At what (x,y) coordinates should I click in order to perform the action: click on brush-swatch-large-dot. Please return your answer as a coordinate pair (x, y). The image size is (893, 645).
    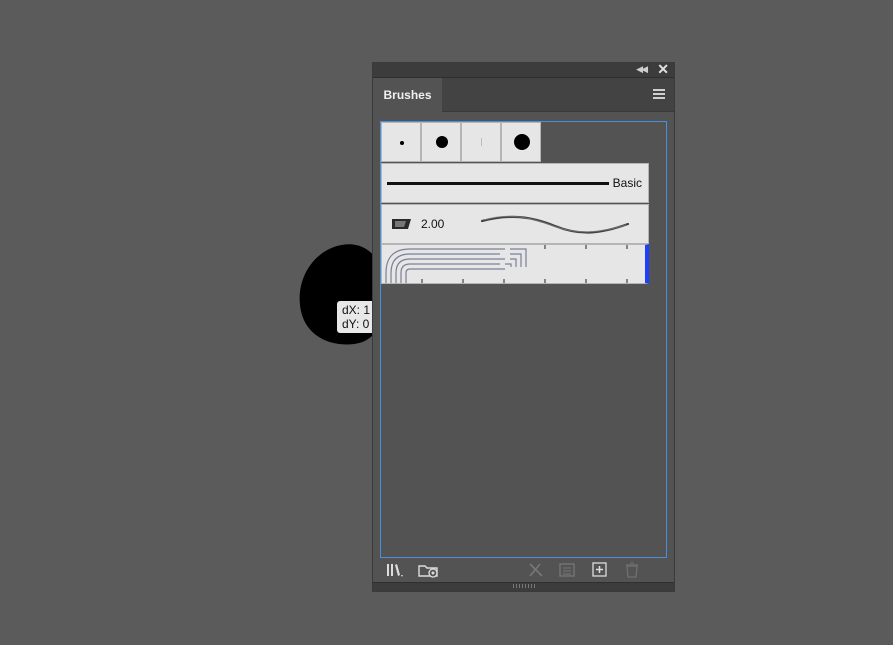
    Looking at the image, I should click on (521, 142).